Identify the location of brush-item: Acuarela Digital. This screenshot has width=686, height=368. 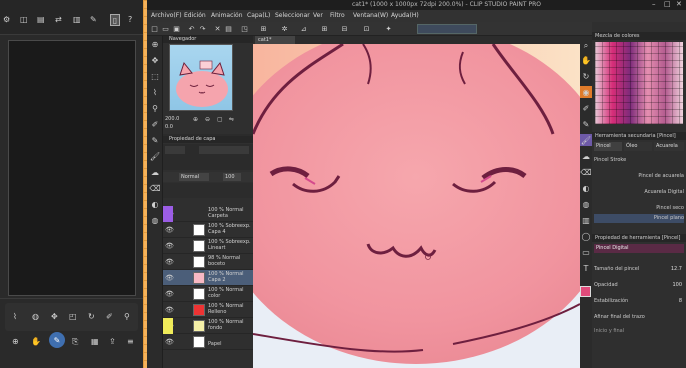
(639, 192).